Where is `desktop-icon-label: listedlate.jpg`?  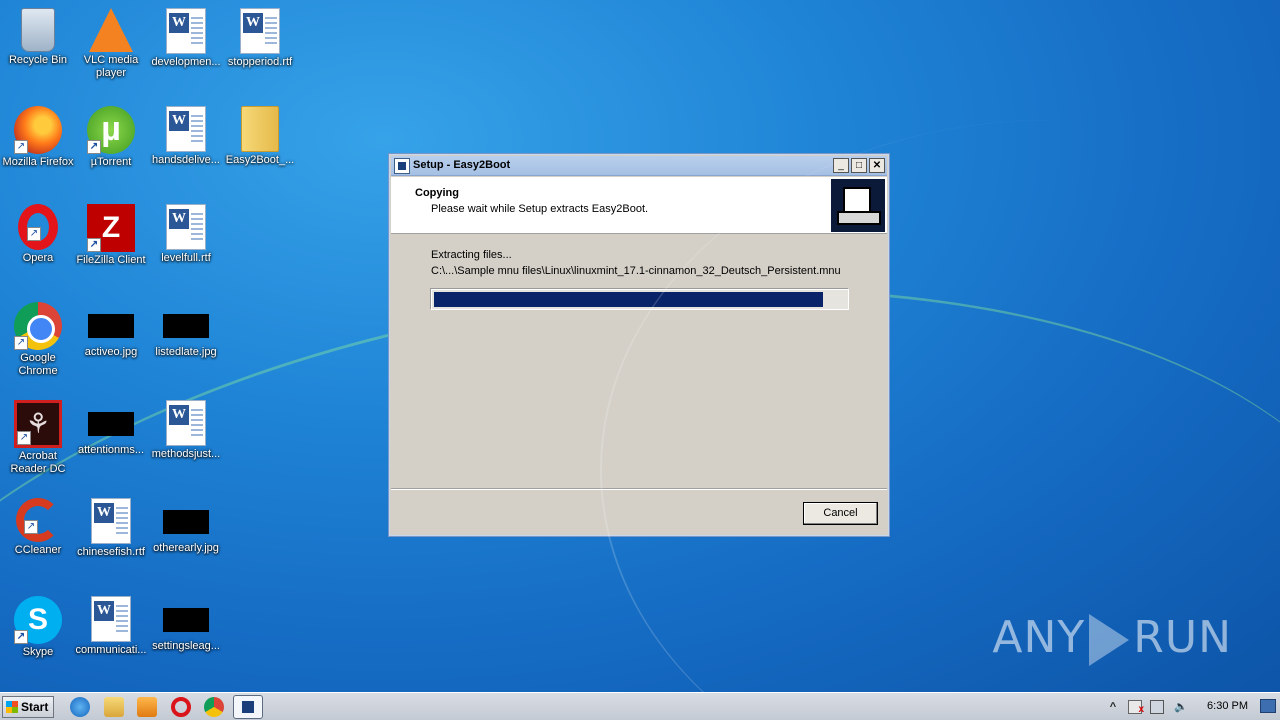
desktop-icon-label: listedlate.jpg is located at coordinates (186, 352).